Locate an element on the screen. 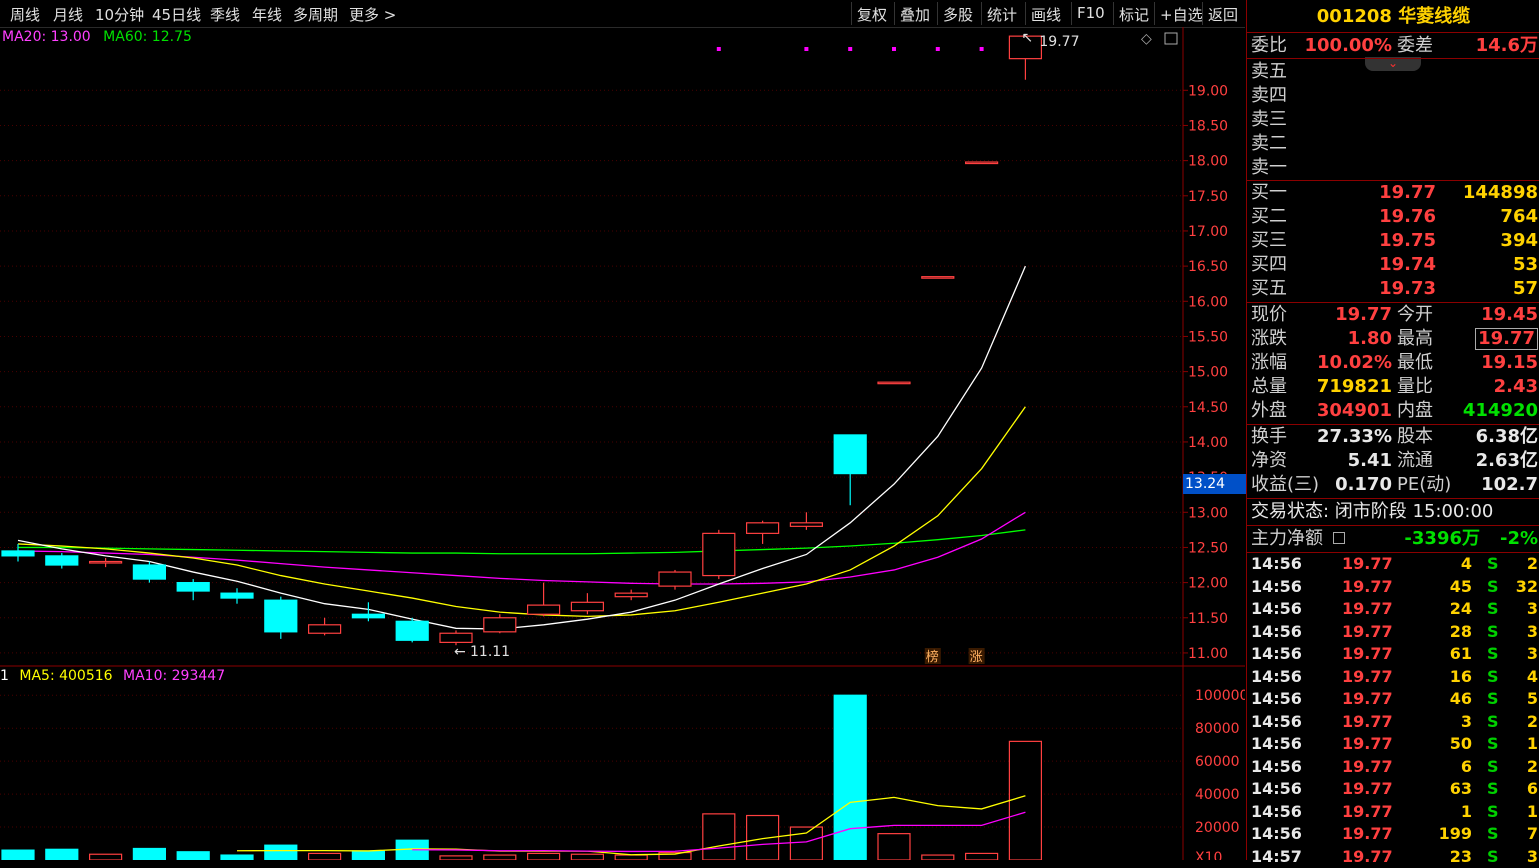 This screenshot has width=1539, height=868. buy-level-5: 买五 19.73 57 is located at coordinates (1393, 289).